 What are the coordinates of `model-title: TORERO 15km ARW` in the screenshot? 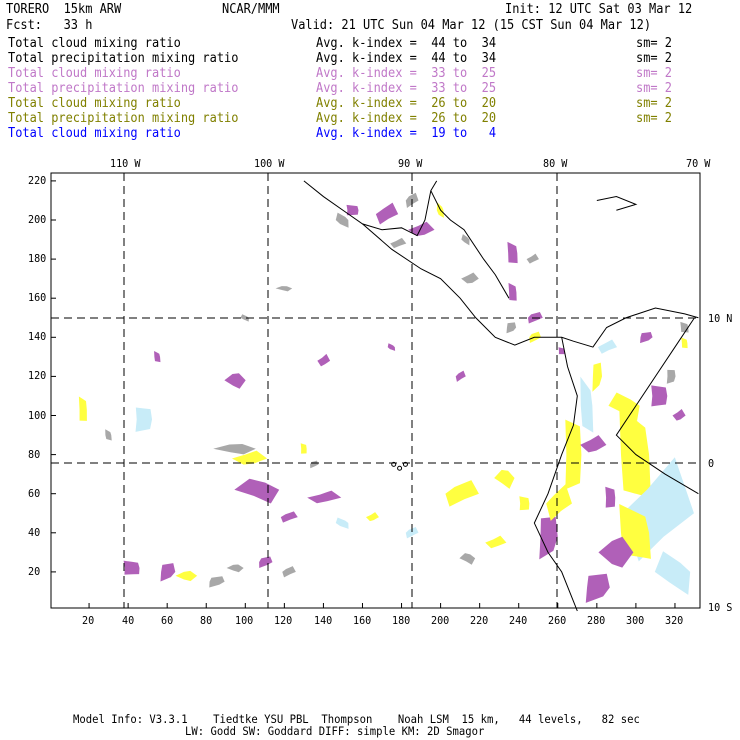 It's located at (64, 9).